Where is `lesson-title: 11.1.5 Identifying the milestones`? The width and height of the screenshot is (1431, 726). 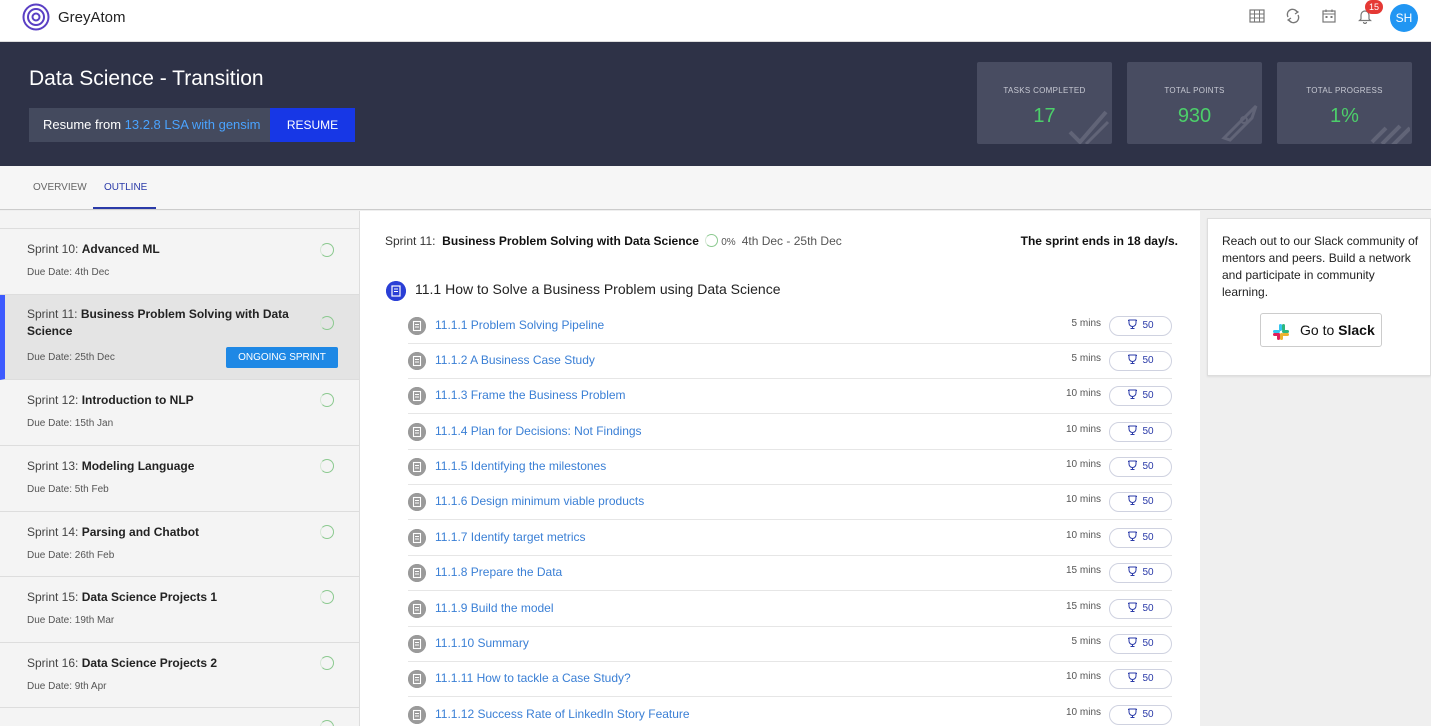 lesson-title: 11.1.5 Identifying the milestones is located at coordinates (520, 466).